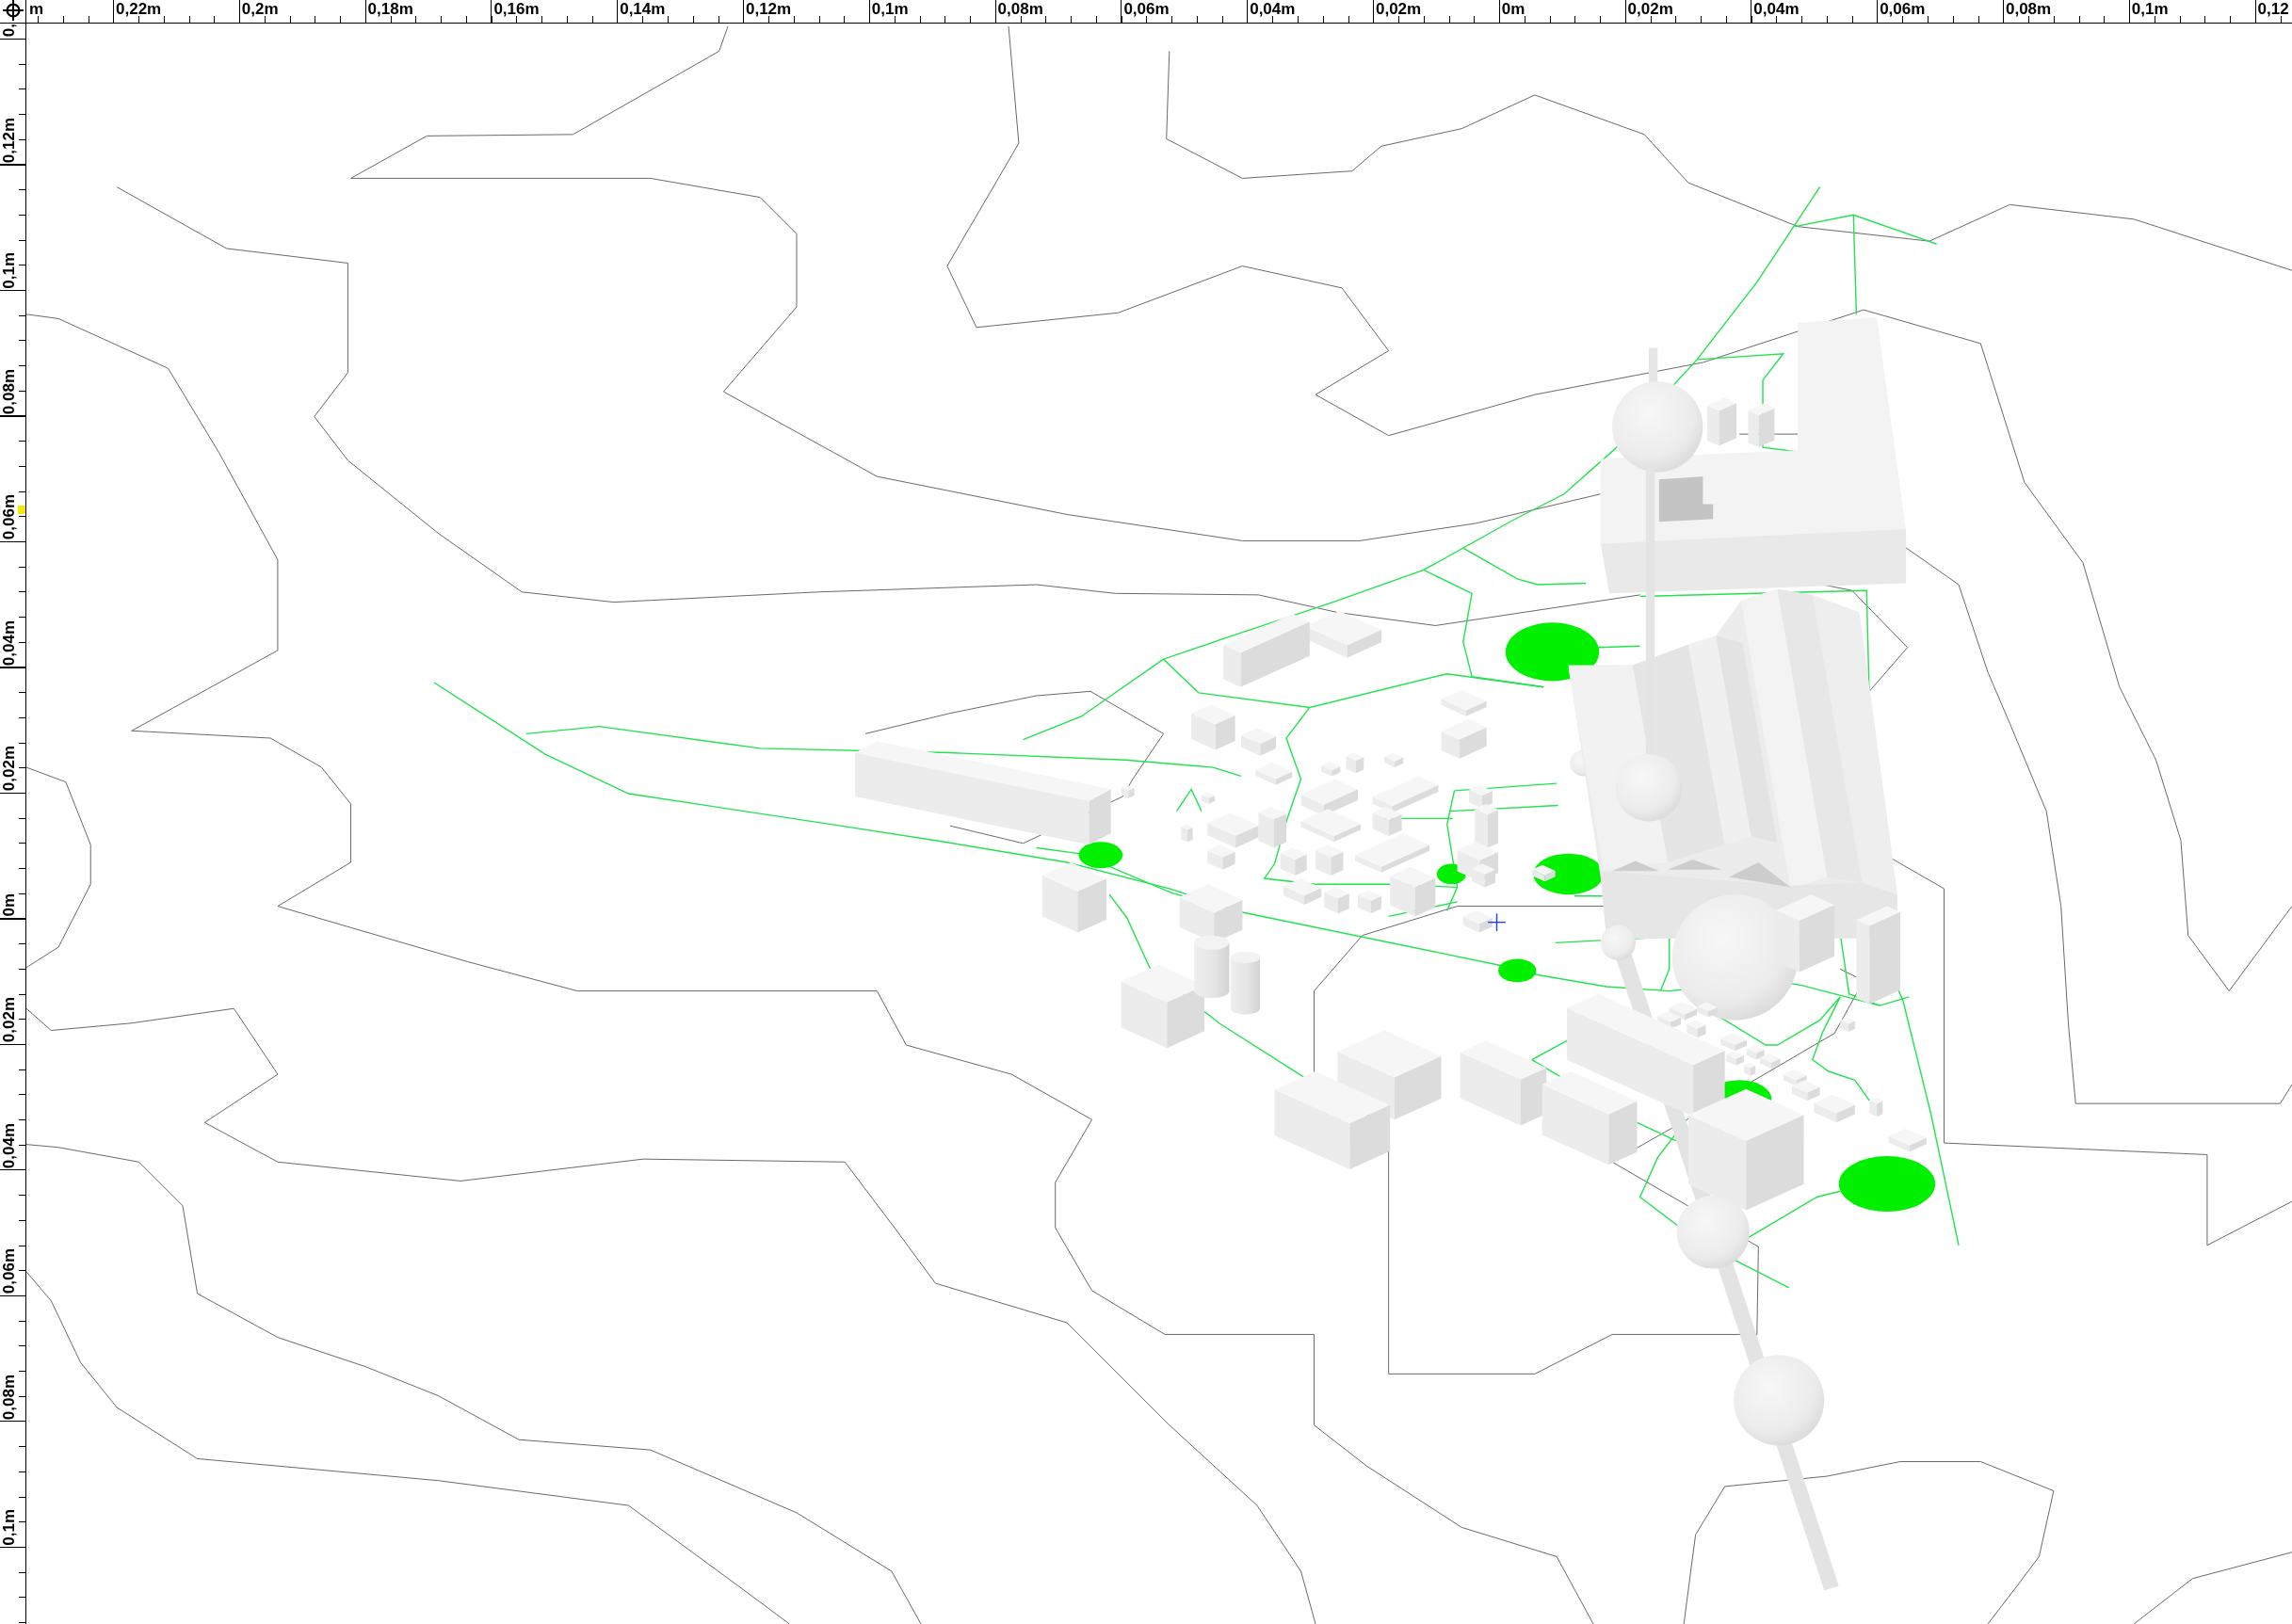 This screenshot has height=1624, width=2292. I want to click on ruler-label: 0,22m, so click(139, 9).